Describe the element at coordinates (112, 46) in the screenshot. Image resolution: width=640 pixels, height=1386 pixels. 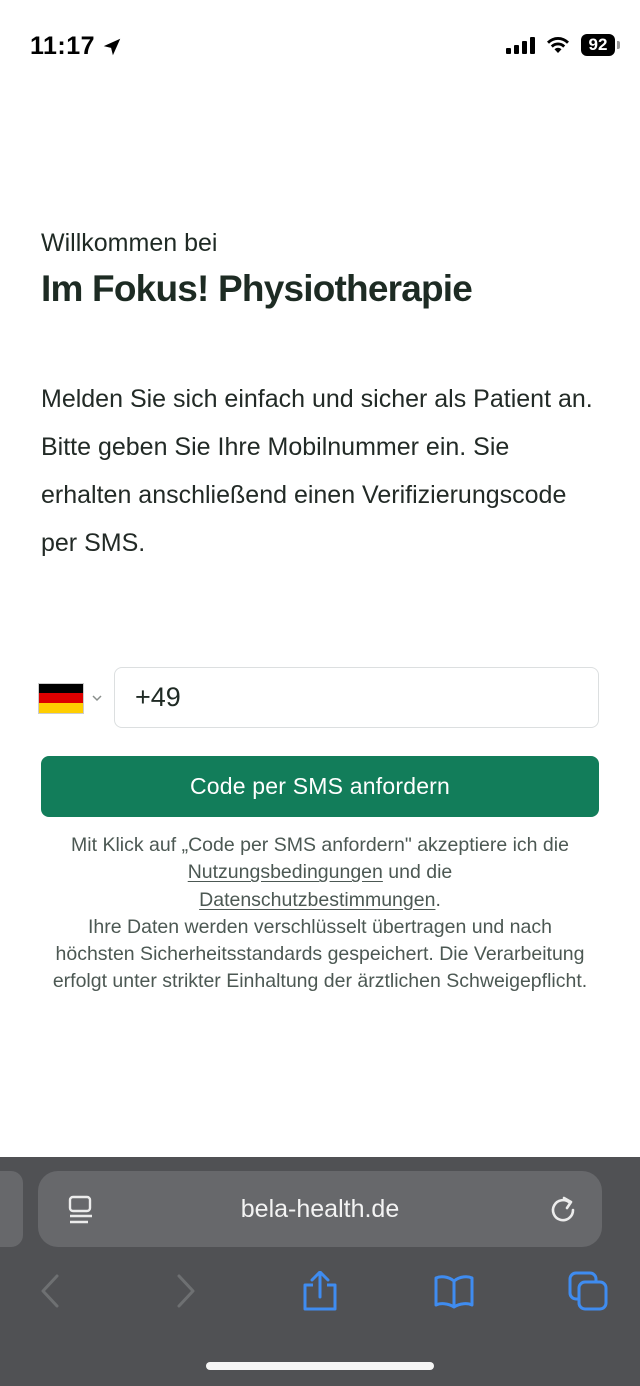
I see `location-arrow-icon` at that location.